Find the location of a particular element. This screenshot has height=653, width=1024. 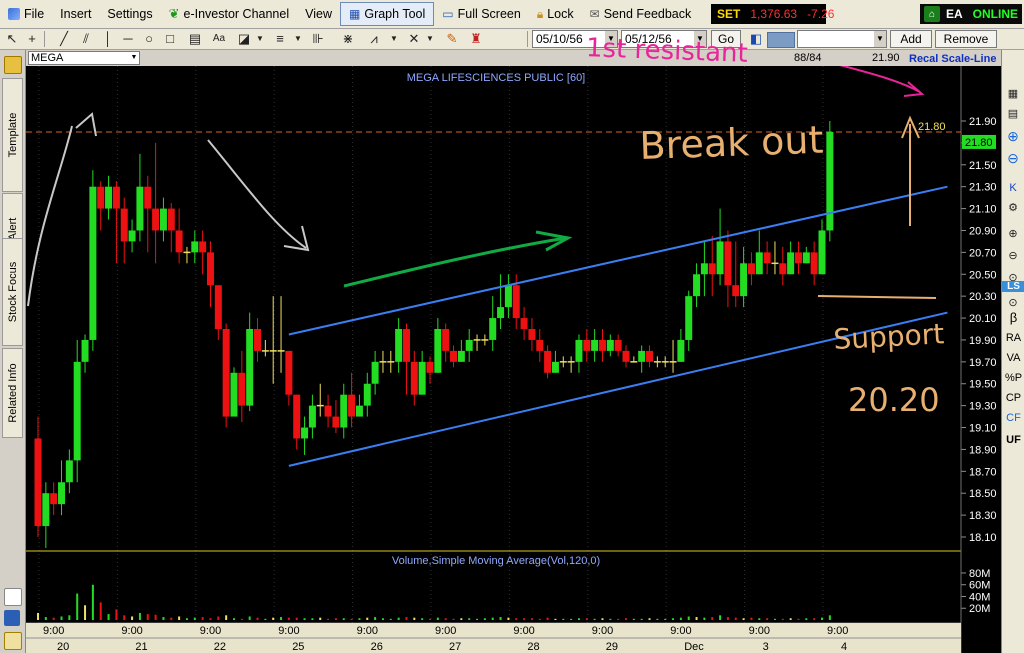

settings-icon: ⚙ is located at coordinates (1013, 208).